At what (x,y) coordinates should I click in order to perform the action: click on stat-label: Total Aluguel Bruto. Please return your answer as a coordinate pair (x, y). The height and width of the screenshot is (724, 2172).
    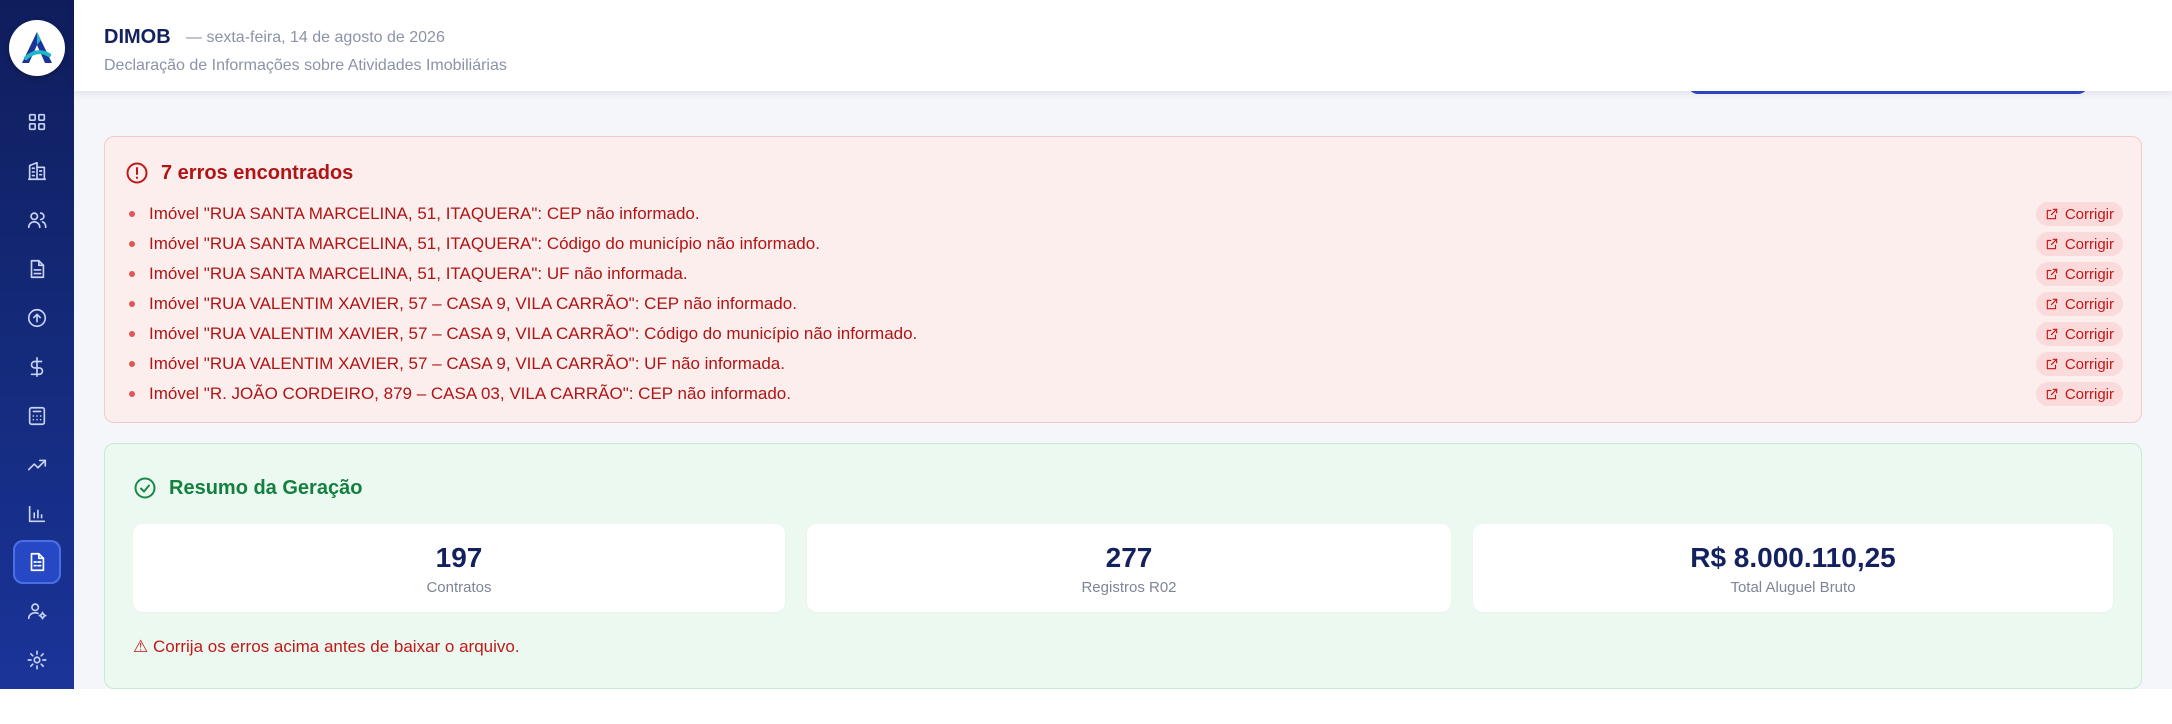
    Looking at the image, I should click on (1793, 587).